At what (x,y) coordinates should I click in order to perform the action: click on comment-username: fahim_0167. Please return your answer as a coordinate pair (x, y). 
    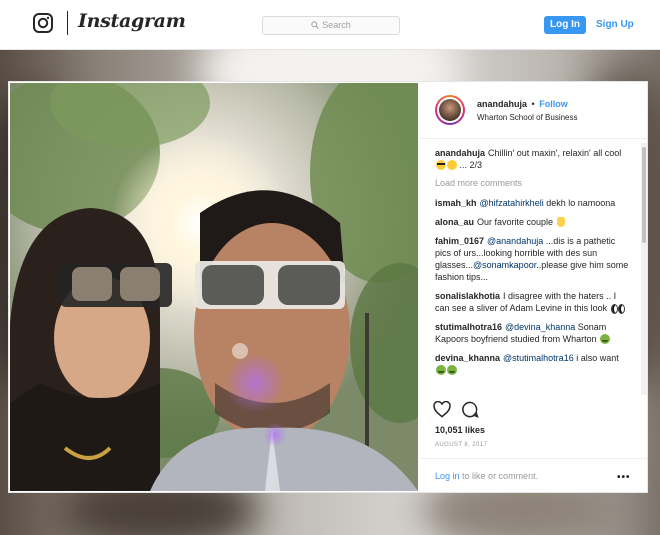
    Looking at the image, I should click on (459, 241).